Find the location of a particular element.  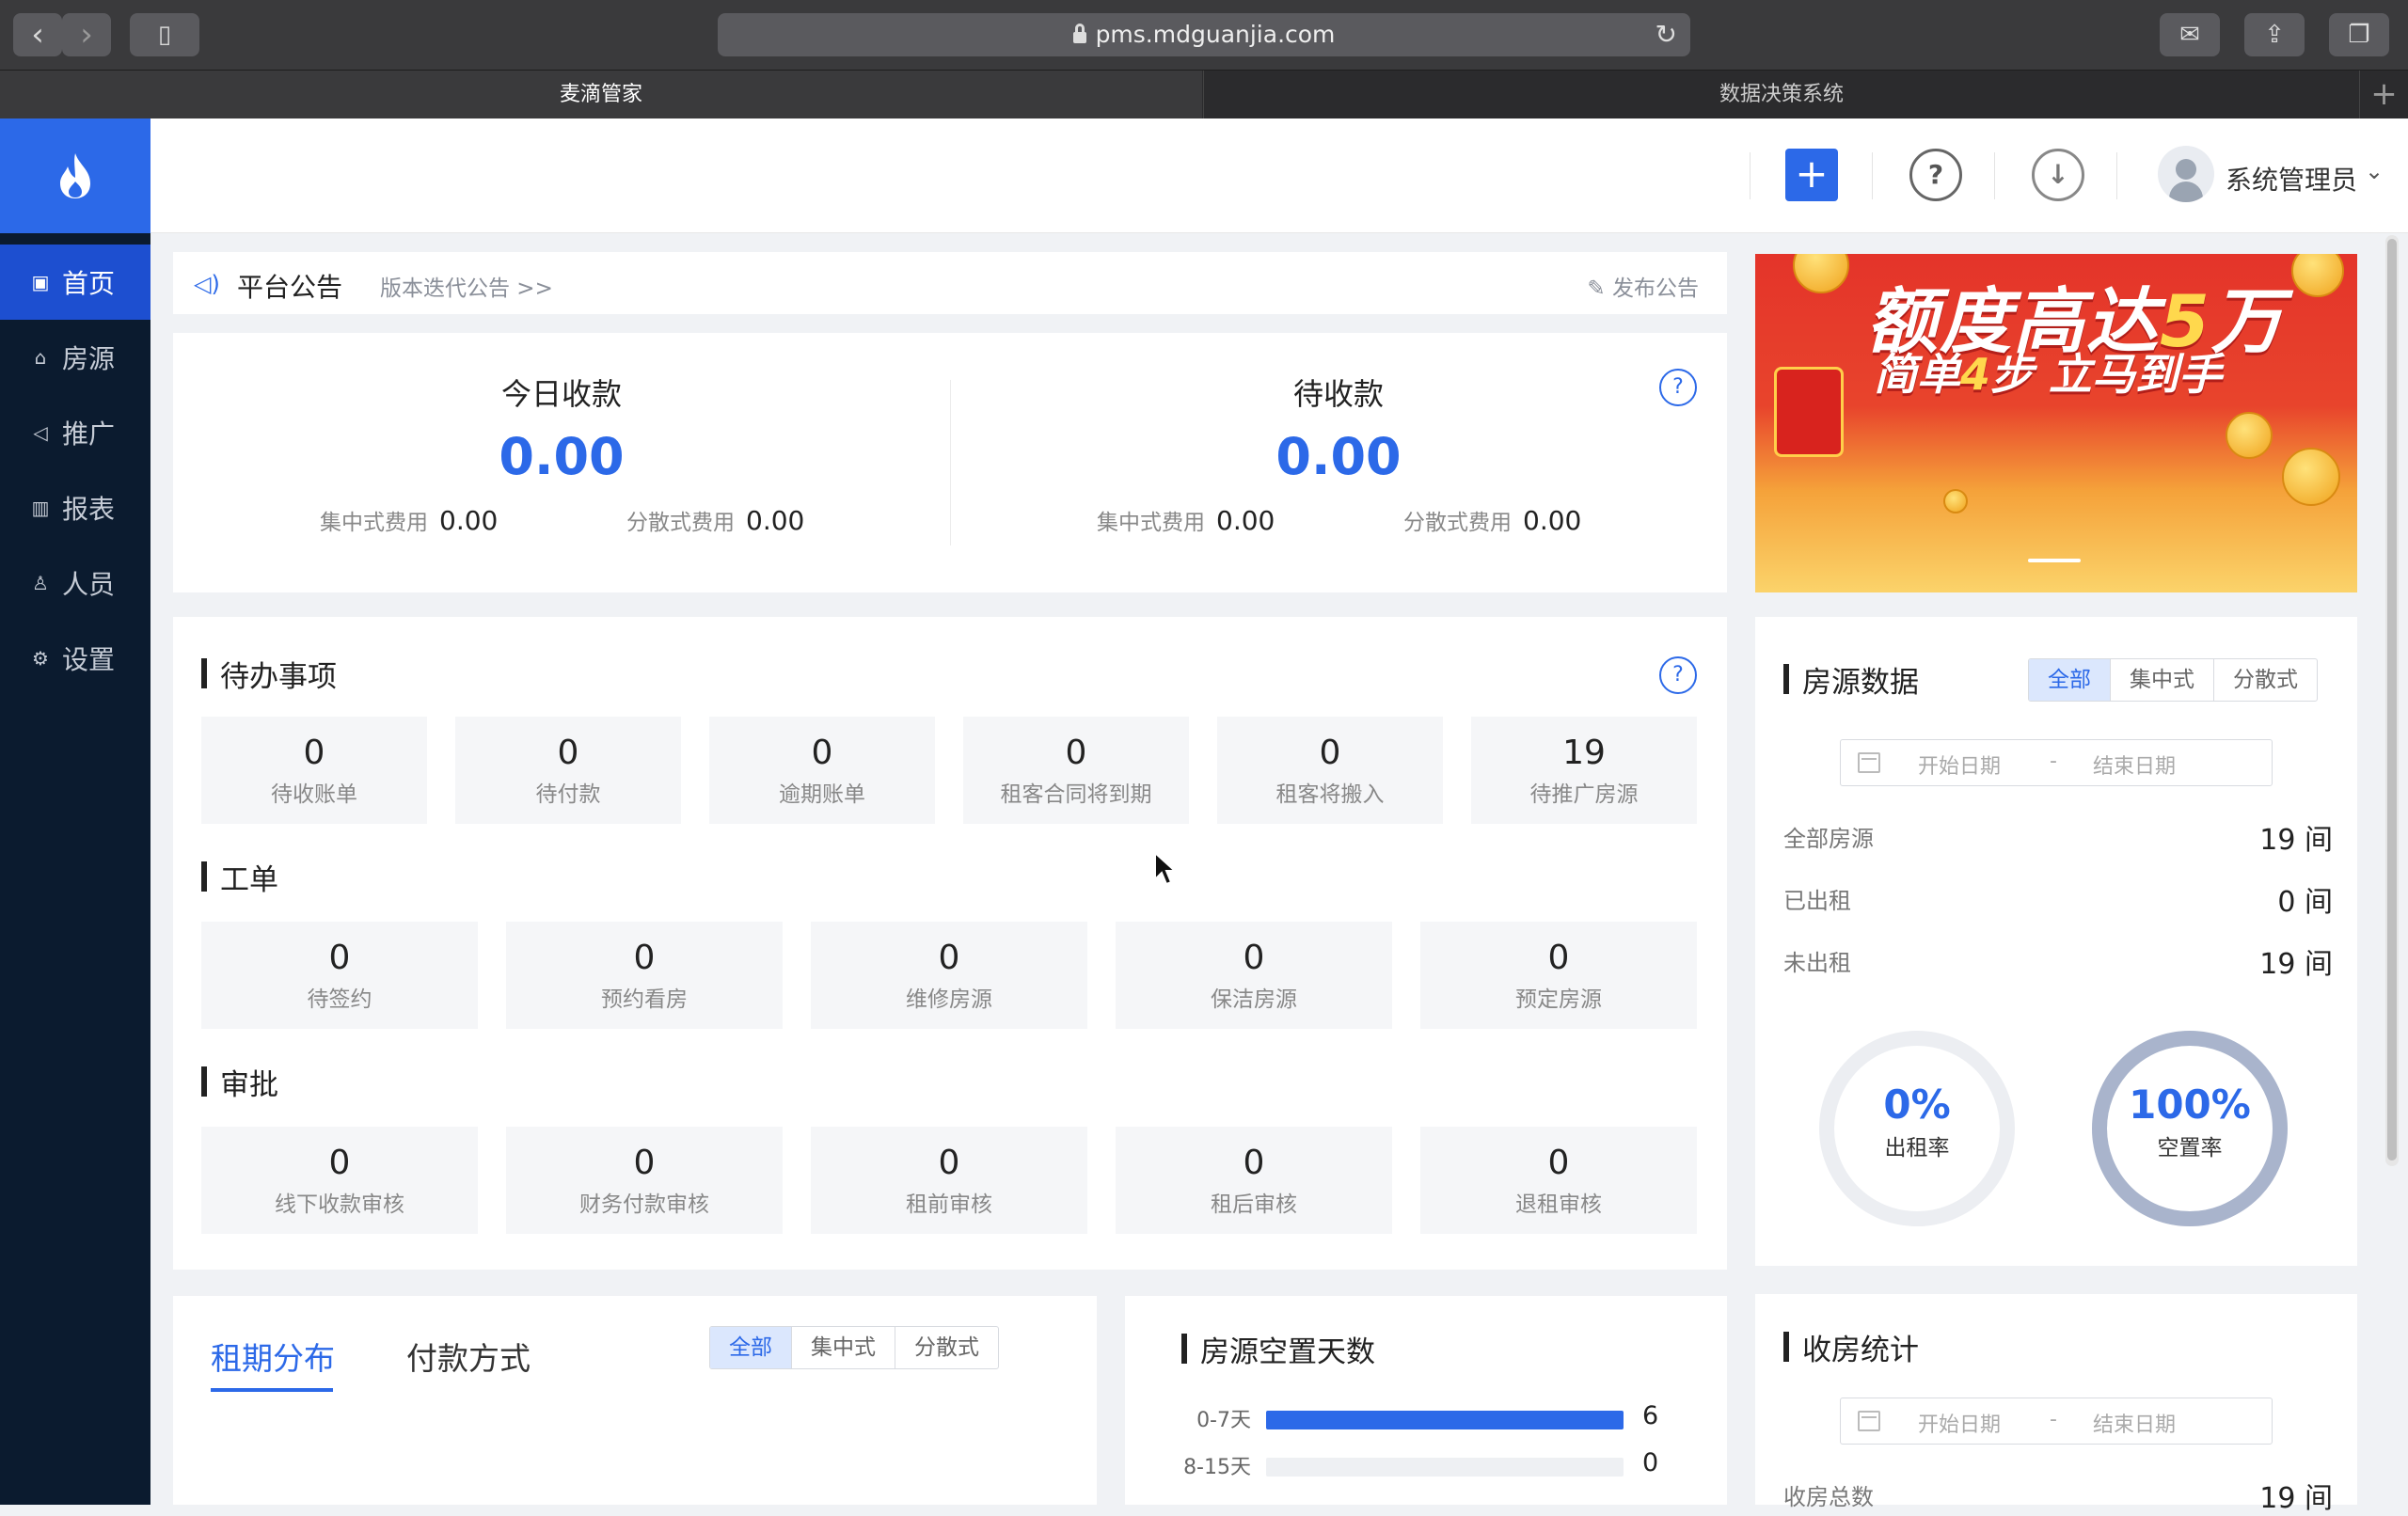

publish-notice-button: ✎ 发布公告 is located at coordinates (1643, 286).